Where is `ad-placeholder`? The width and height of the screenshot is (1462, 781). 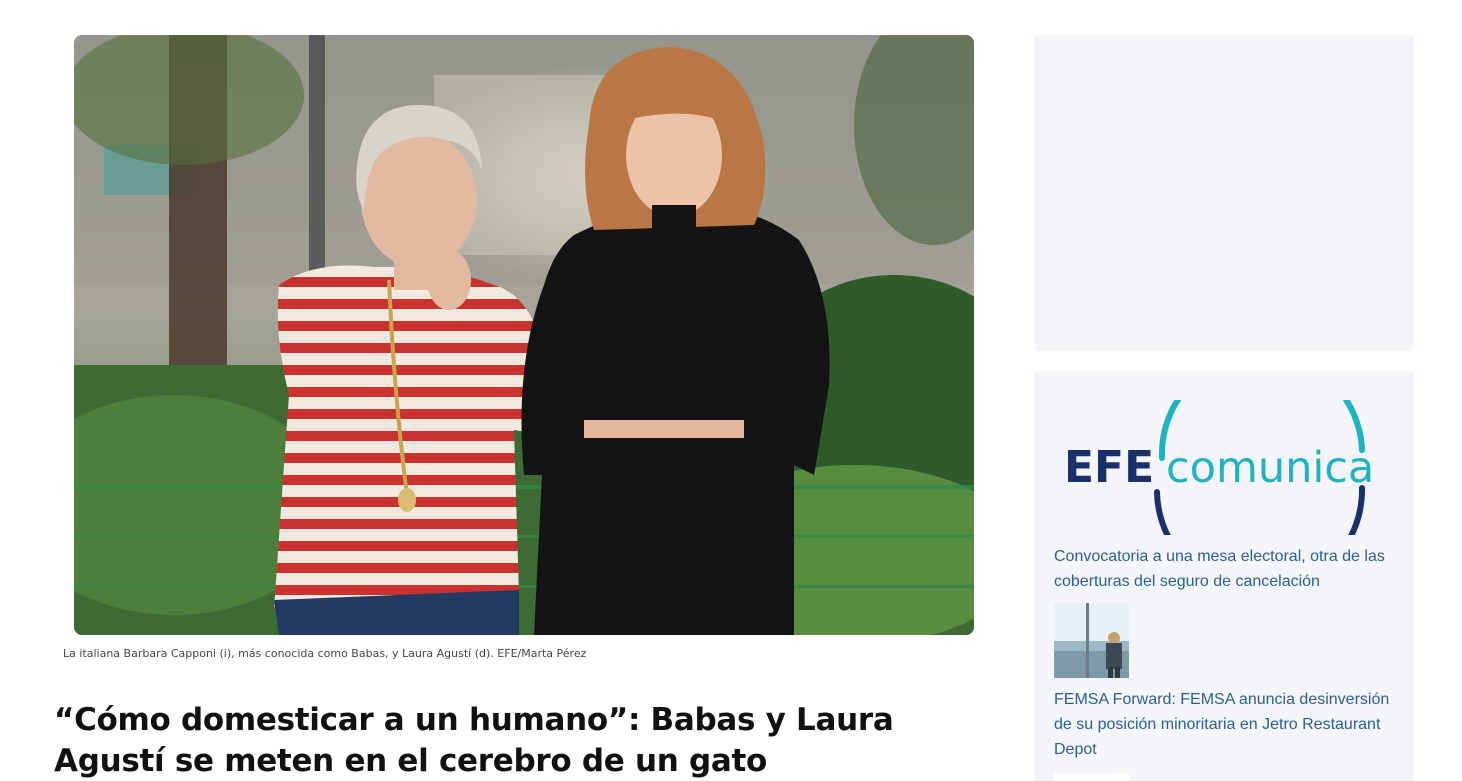
ad-placeholder is located at coordinates (1224, 193).